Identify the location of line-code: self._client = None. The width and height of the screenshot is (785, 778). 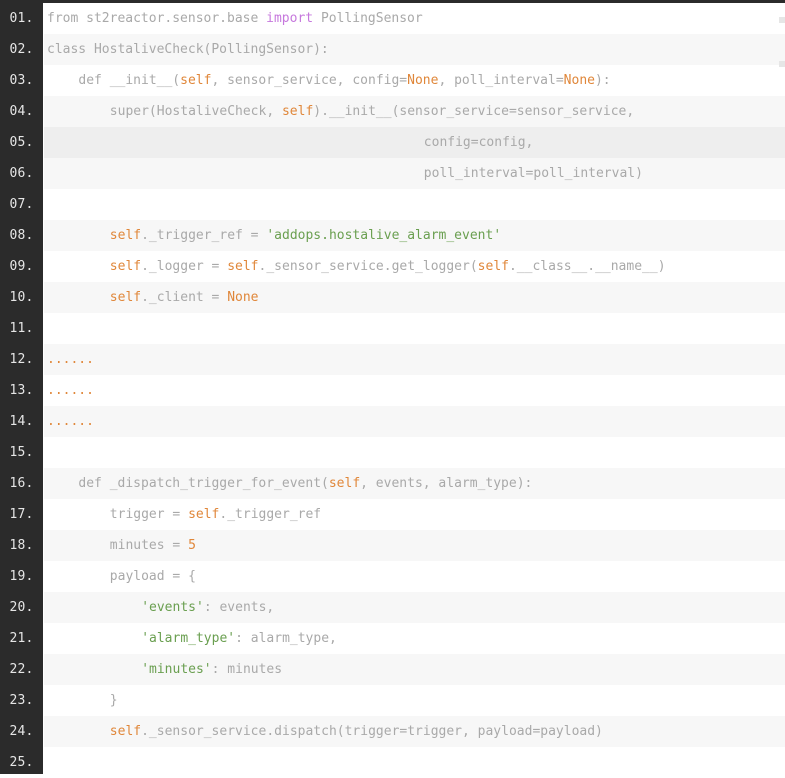
(414, 297).